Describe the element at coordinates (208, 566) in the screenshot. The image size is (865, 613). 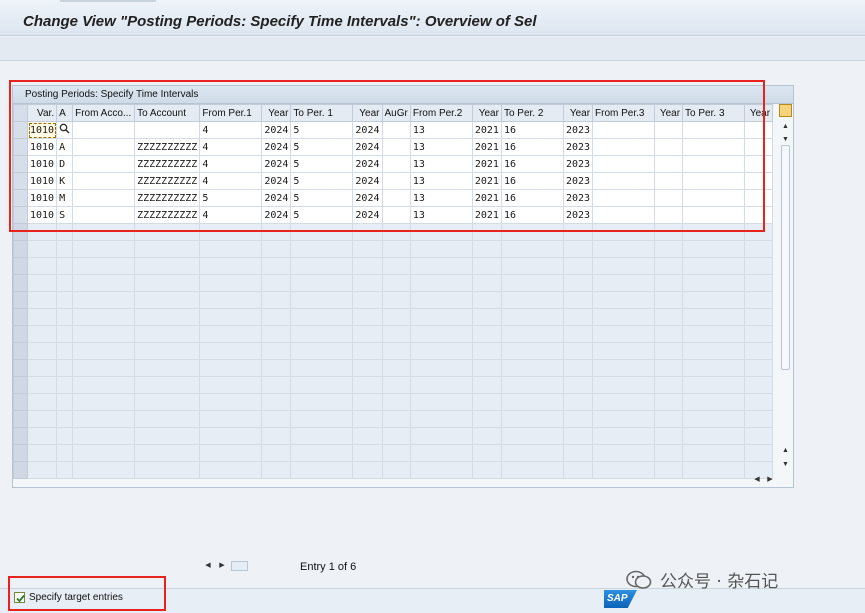
I see `scroll-left-icon: ◀` at that location.